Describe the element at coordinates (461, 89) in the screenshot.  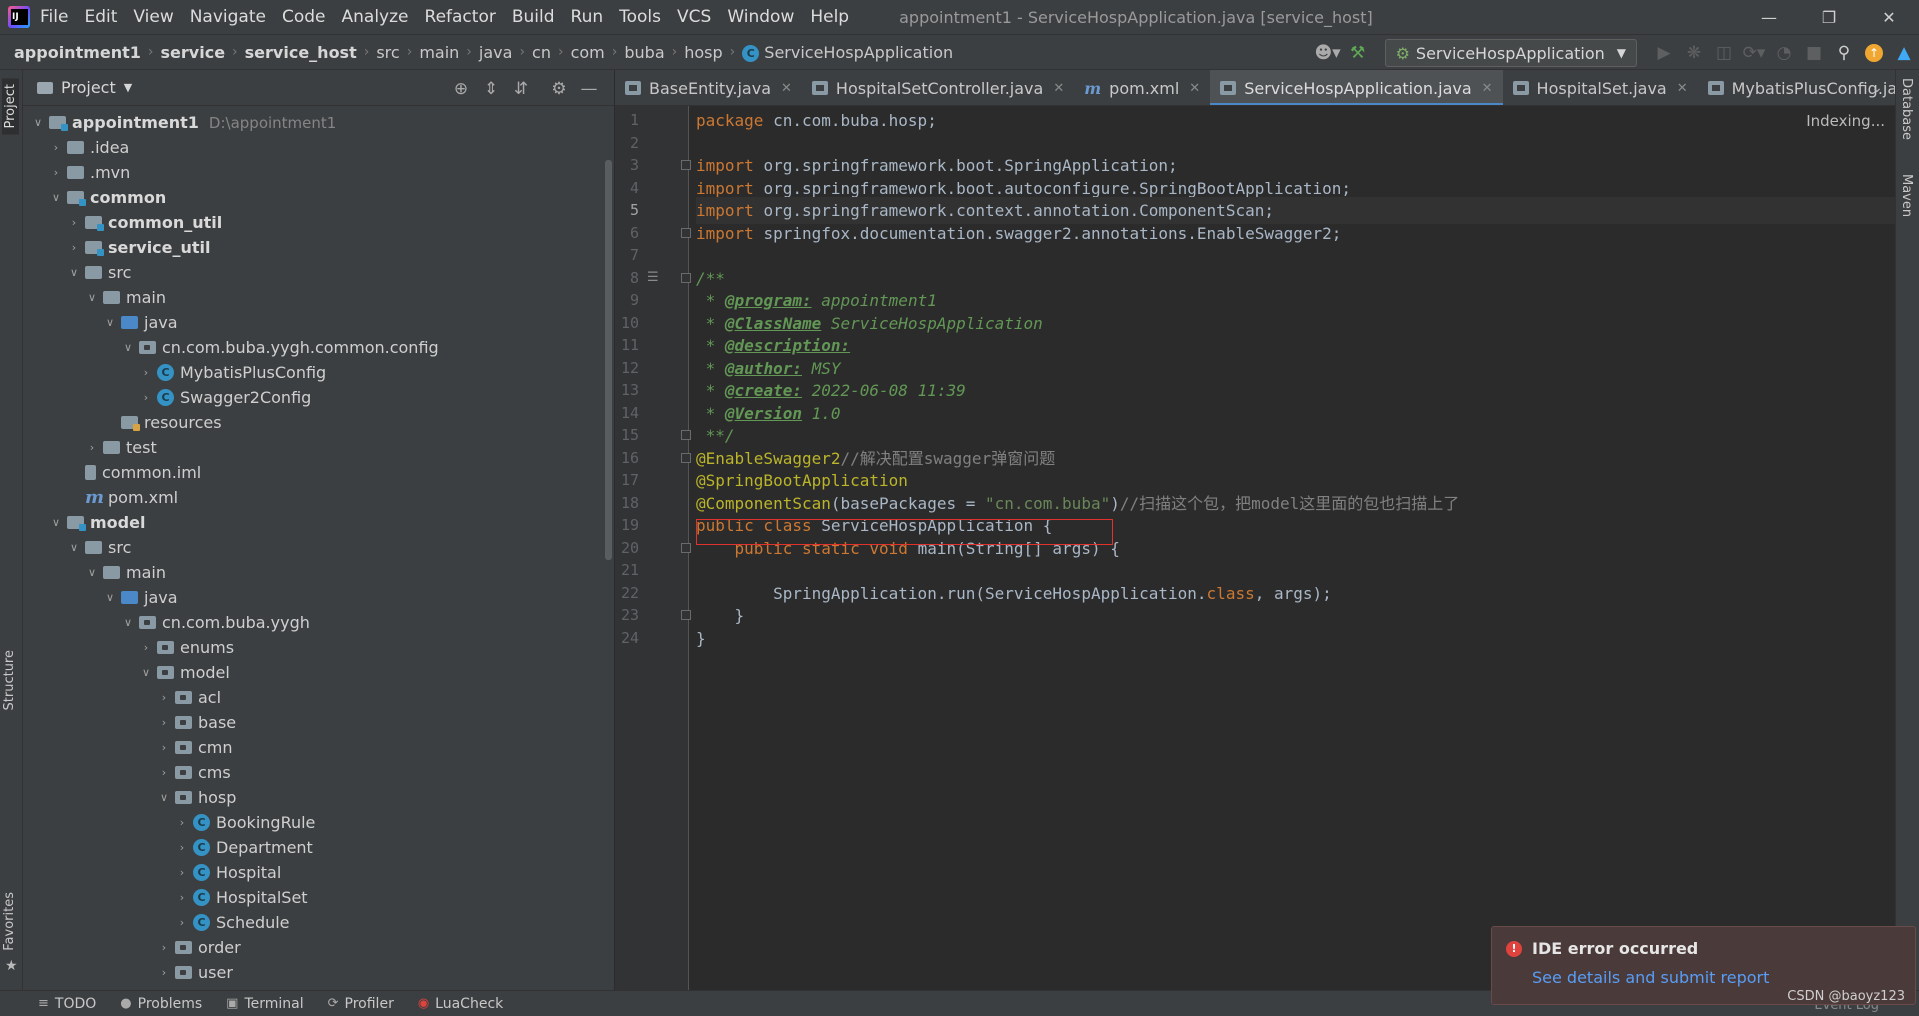
I see `locate-icon: ⊕` at that location.